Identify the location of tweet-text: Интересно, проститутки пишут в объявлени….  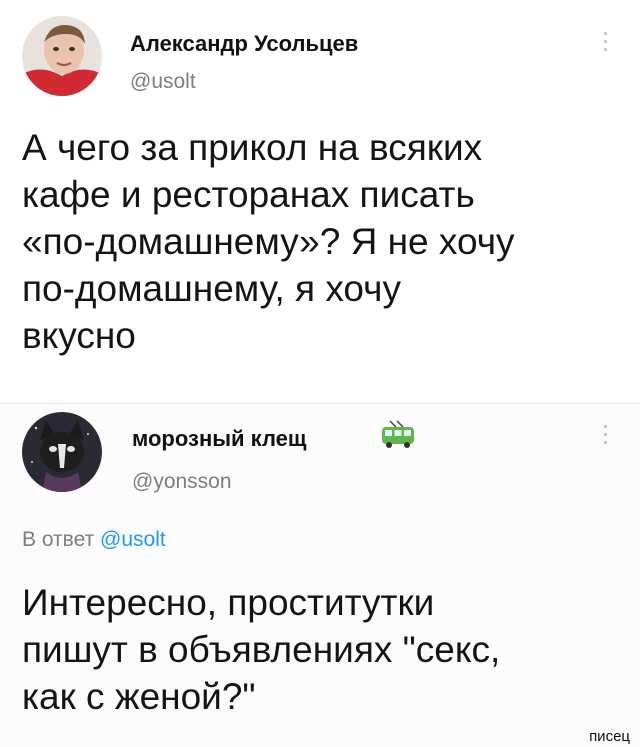
(261, 649).